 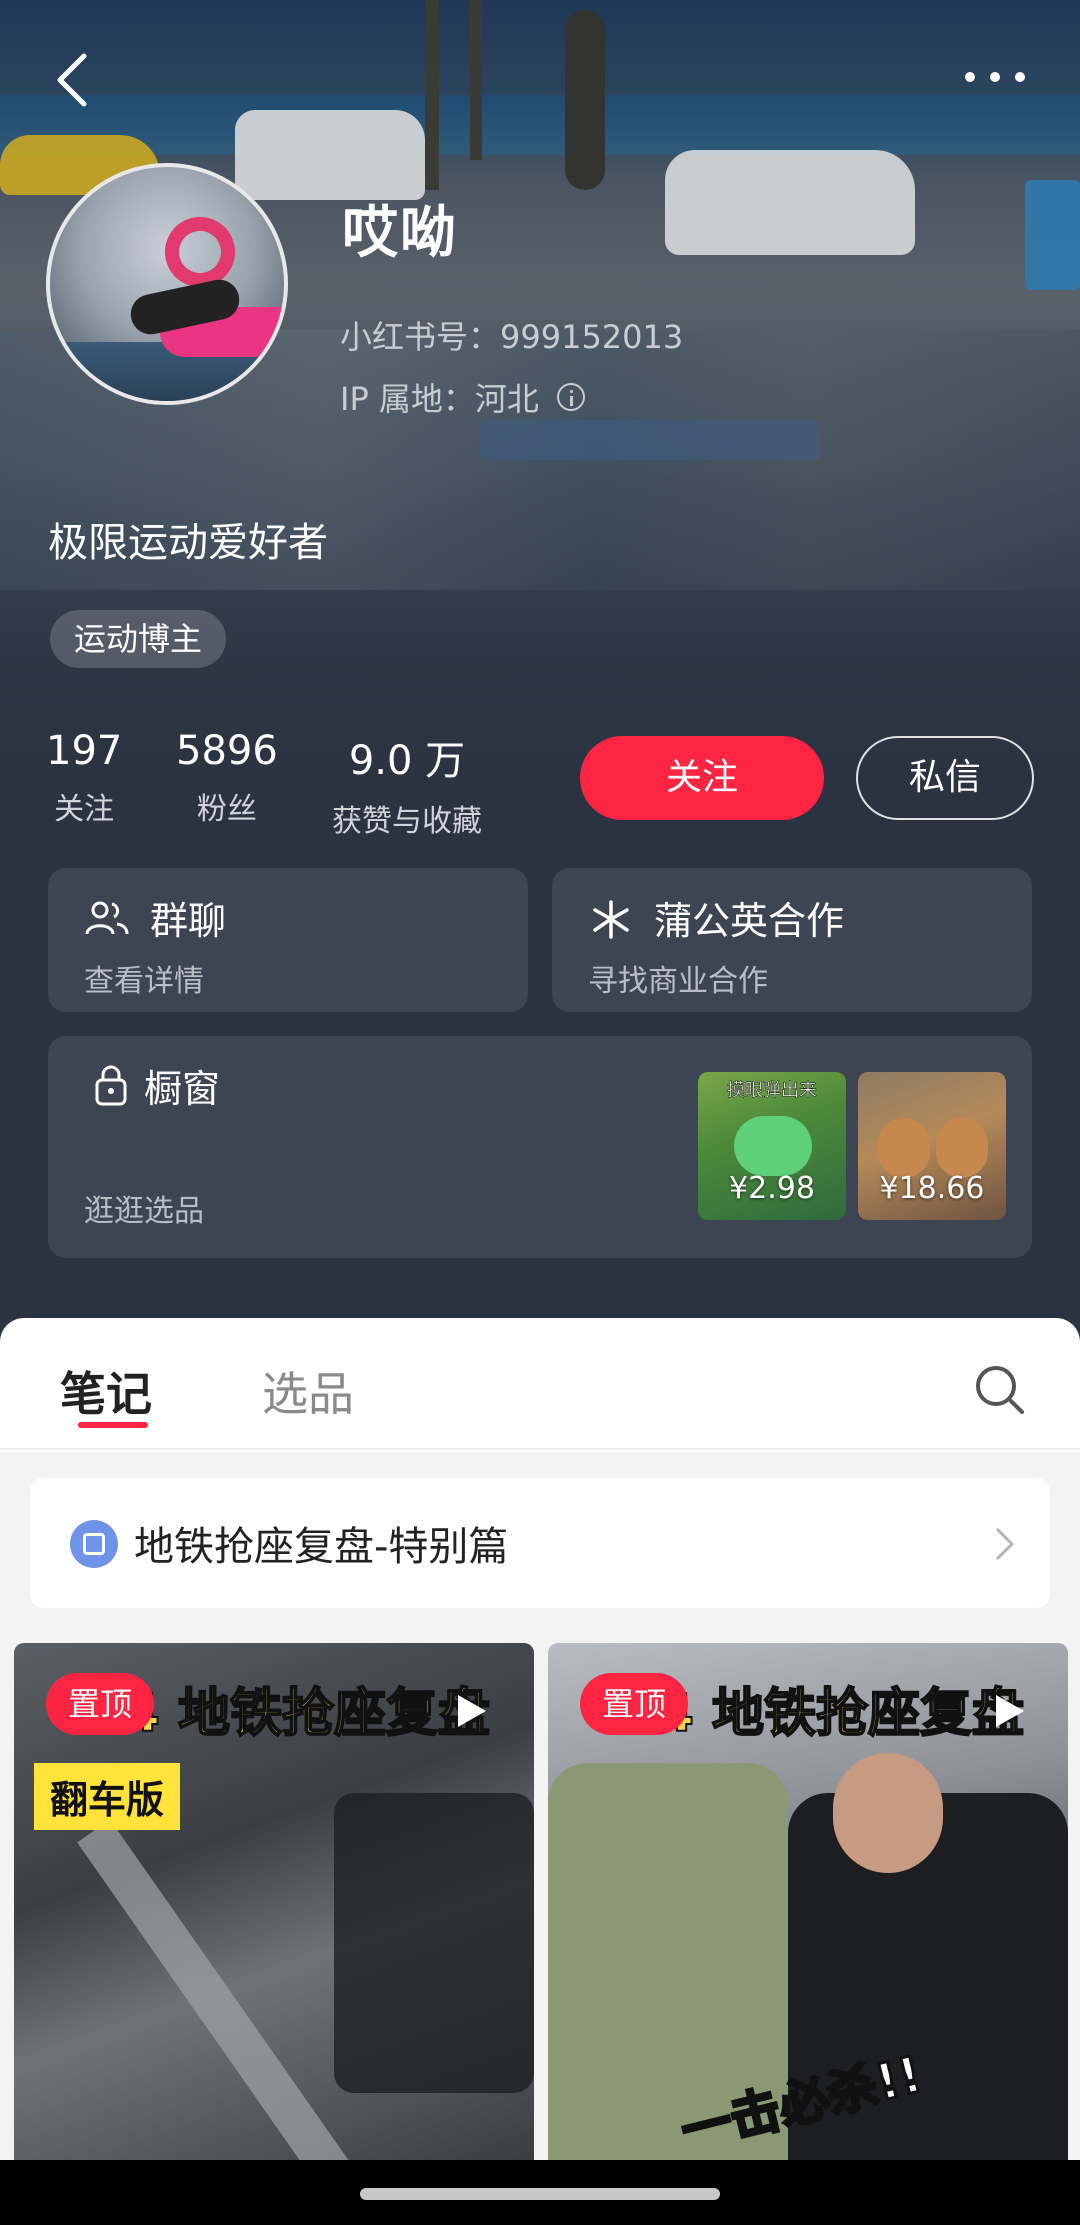 I want to click on group-chat-subtitle: 查看详情, so click(x=144, y=981).